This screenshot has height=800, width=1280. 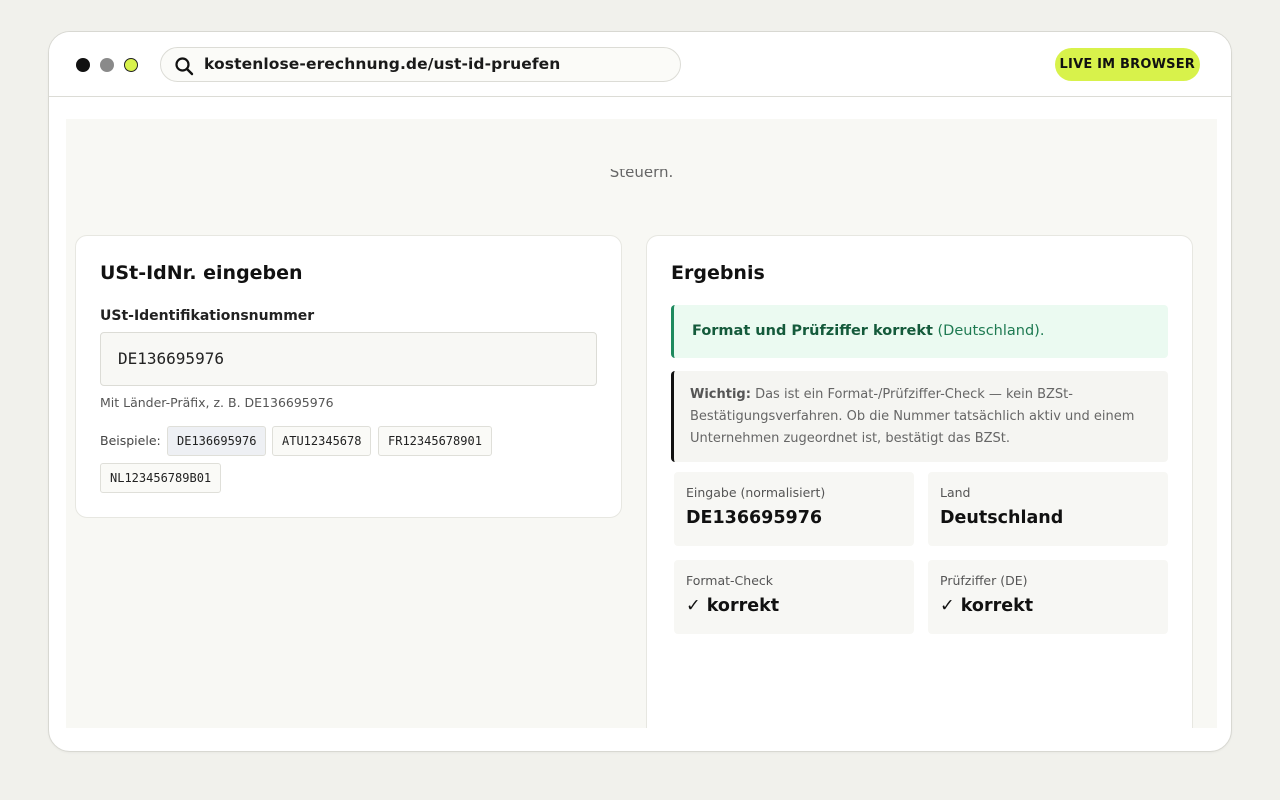 What do you see at coordinates (217, 402) in the screenshot?
I see `vat-id-hint: Mit Länder-Präfix, z. B. DE136695976` at bounding box center [217, 402].